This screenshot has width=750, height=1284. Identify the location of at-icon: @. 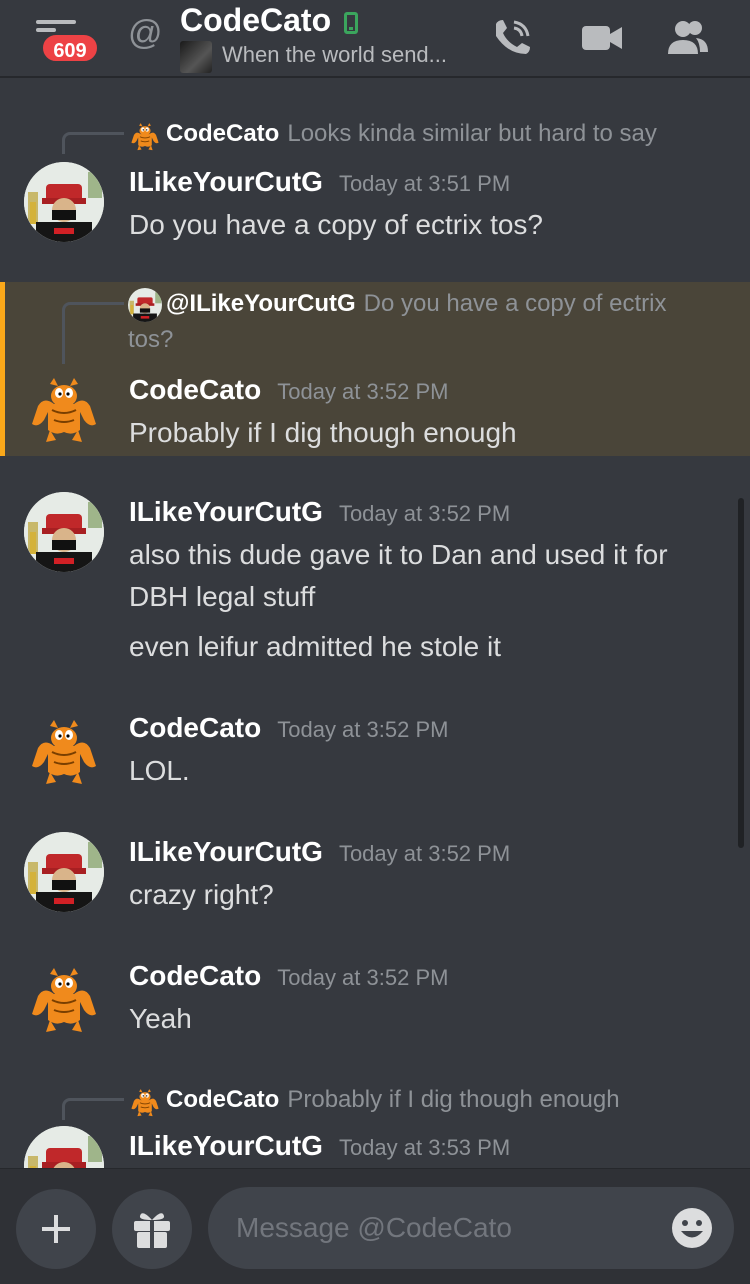
(145, 33).